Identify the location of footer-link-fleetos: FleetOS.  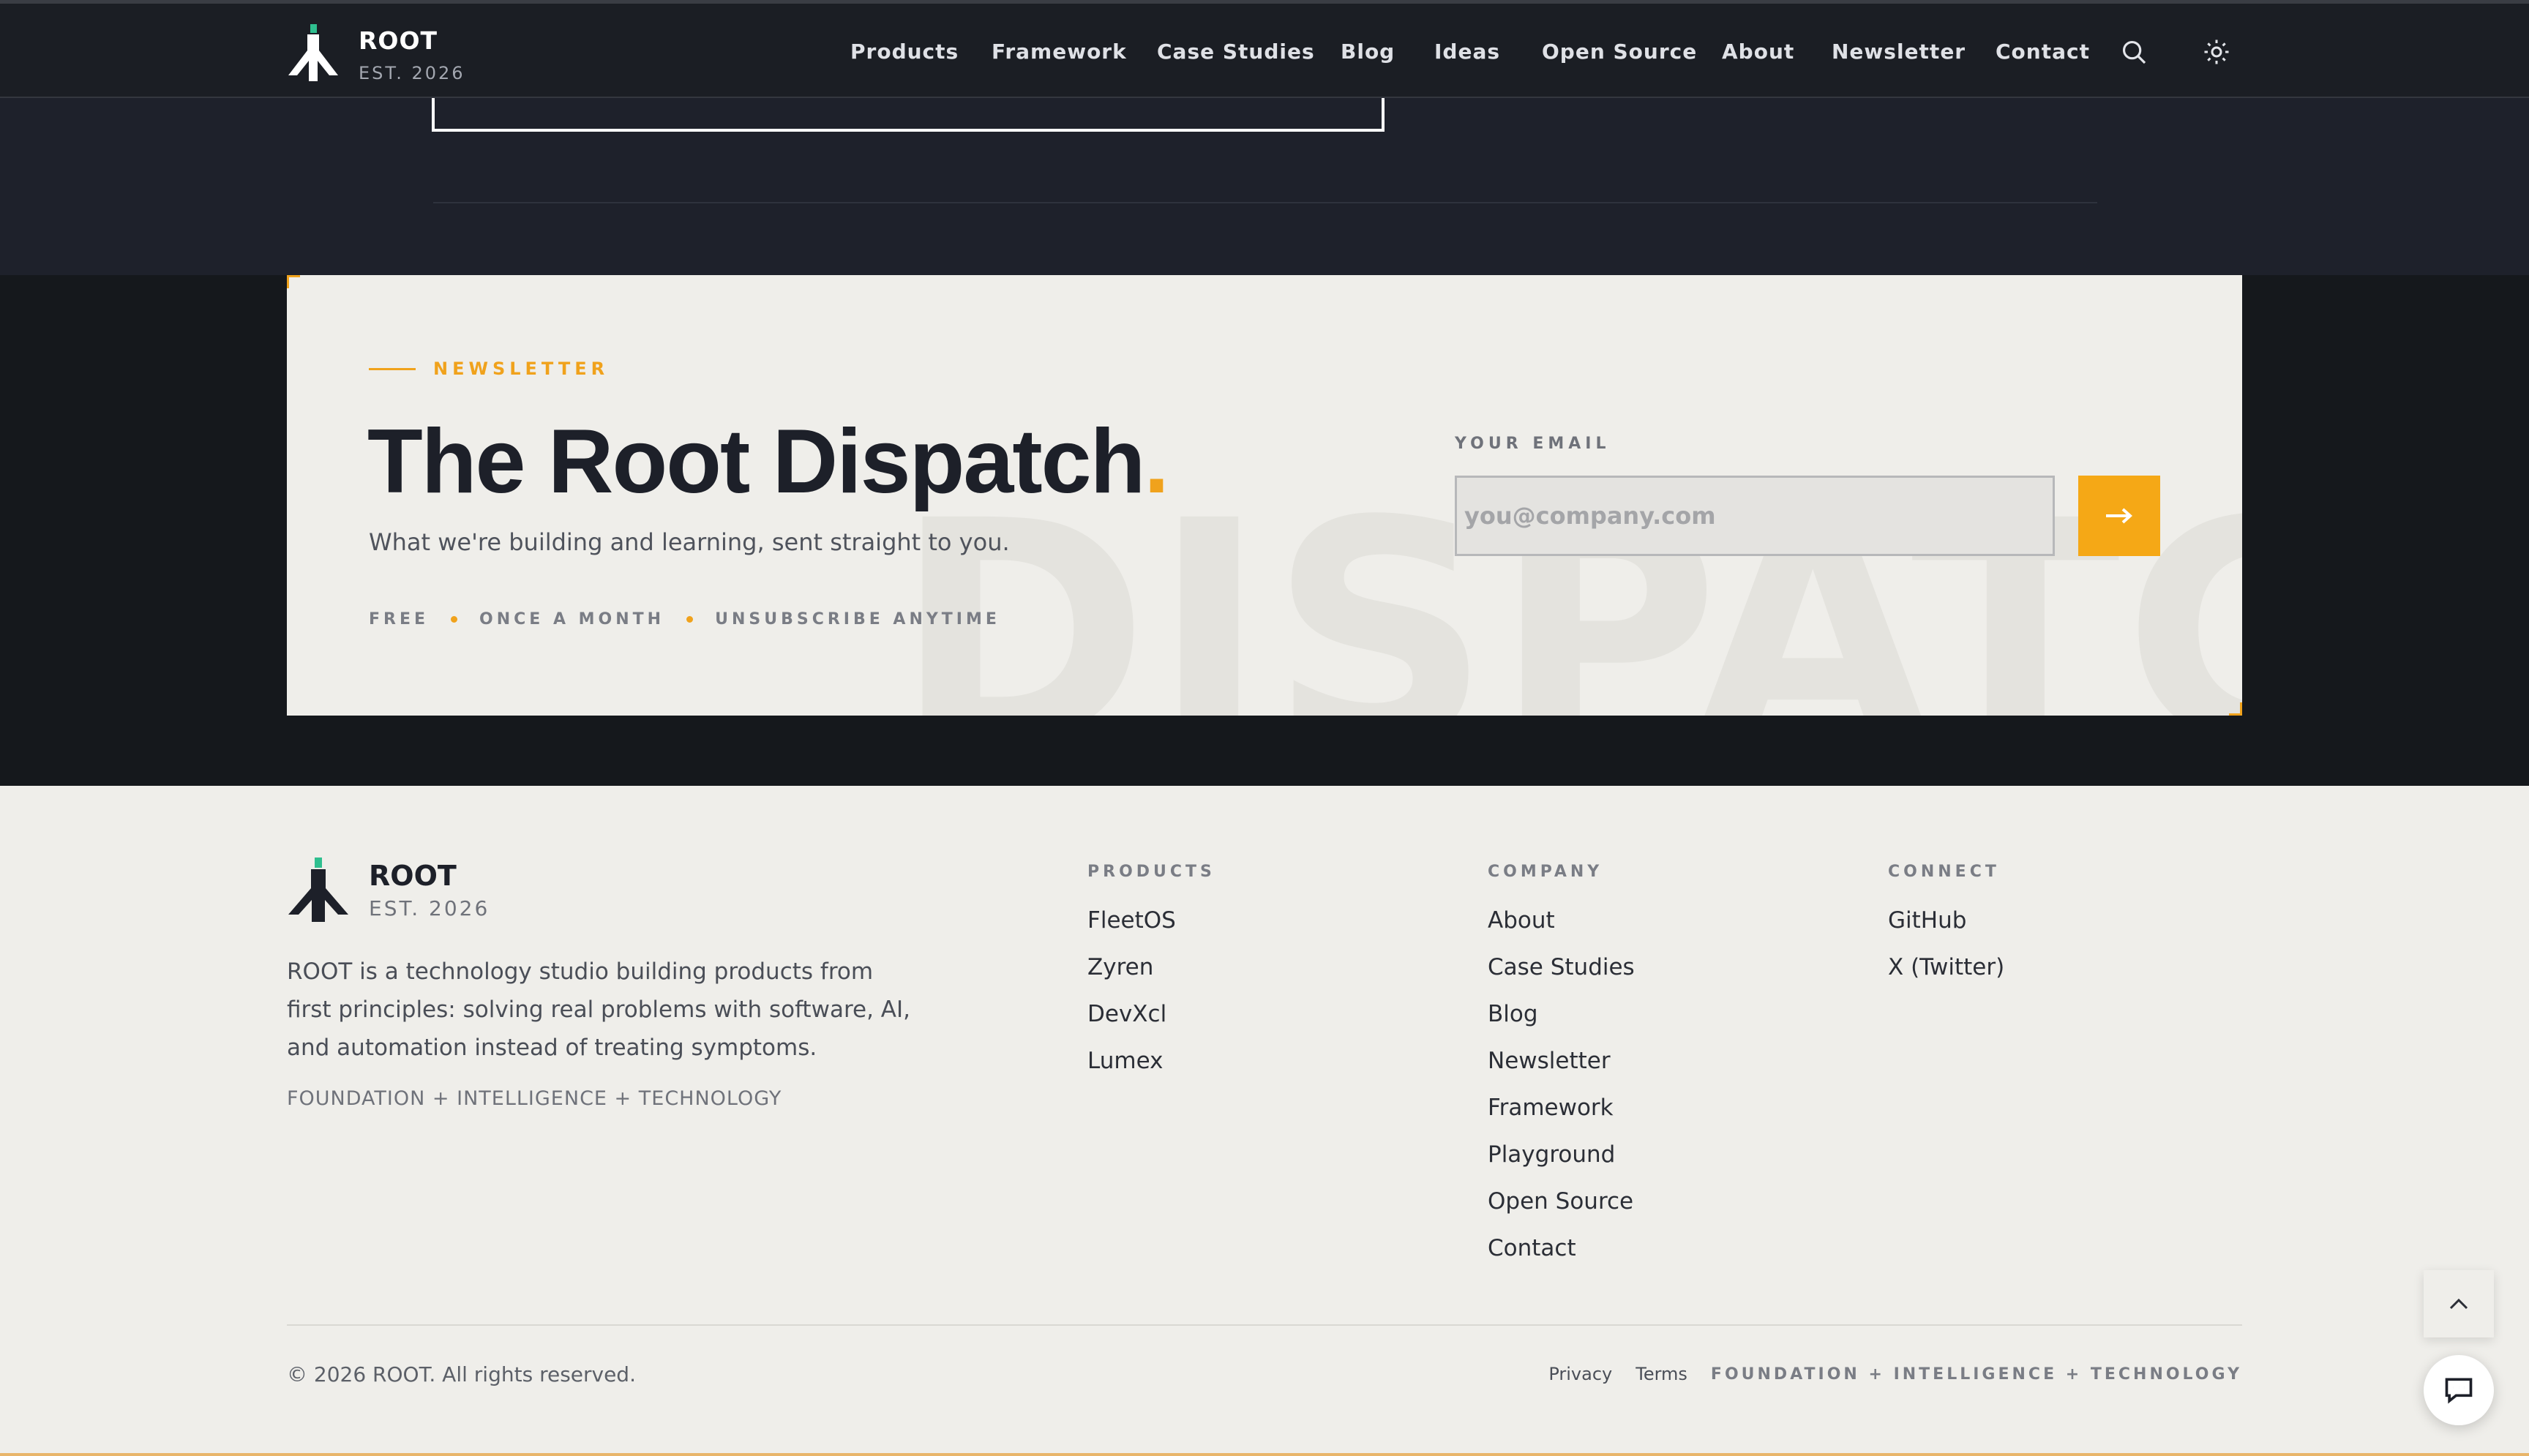
(1151, 921).